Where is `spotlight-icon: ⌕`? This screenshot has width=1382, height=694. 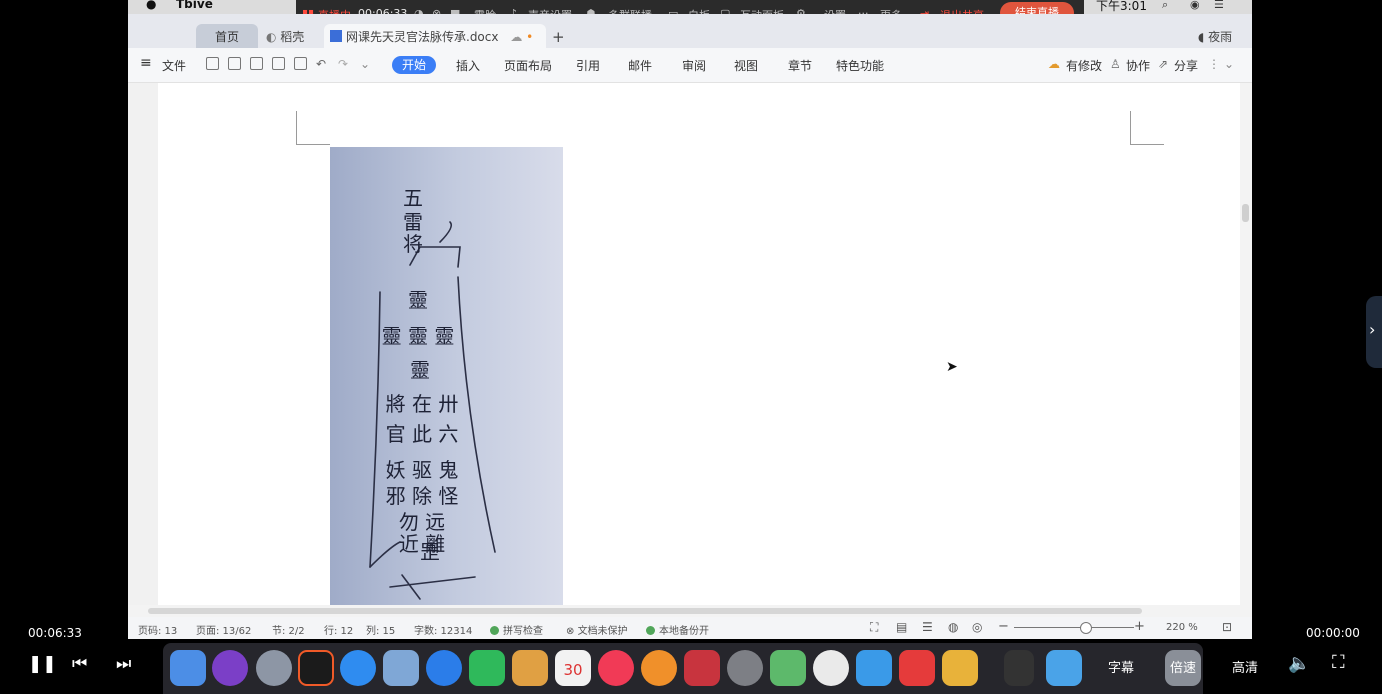
spotlight-icon: ⌕ is located at coordinates (1165, 6).